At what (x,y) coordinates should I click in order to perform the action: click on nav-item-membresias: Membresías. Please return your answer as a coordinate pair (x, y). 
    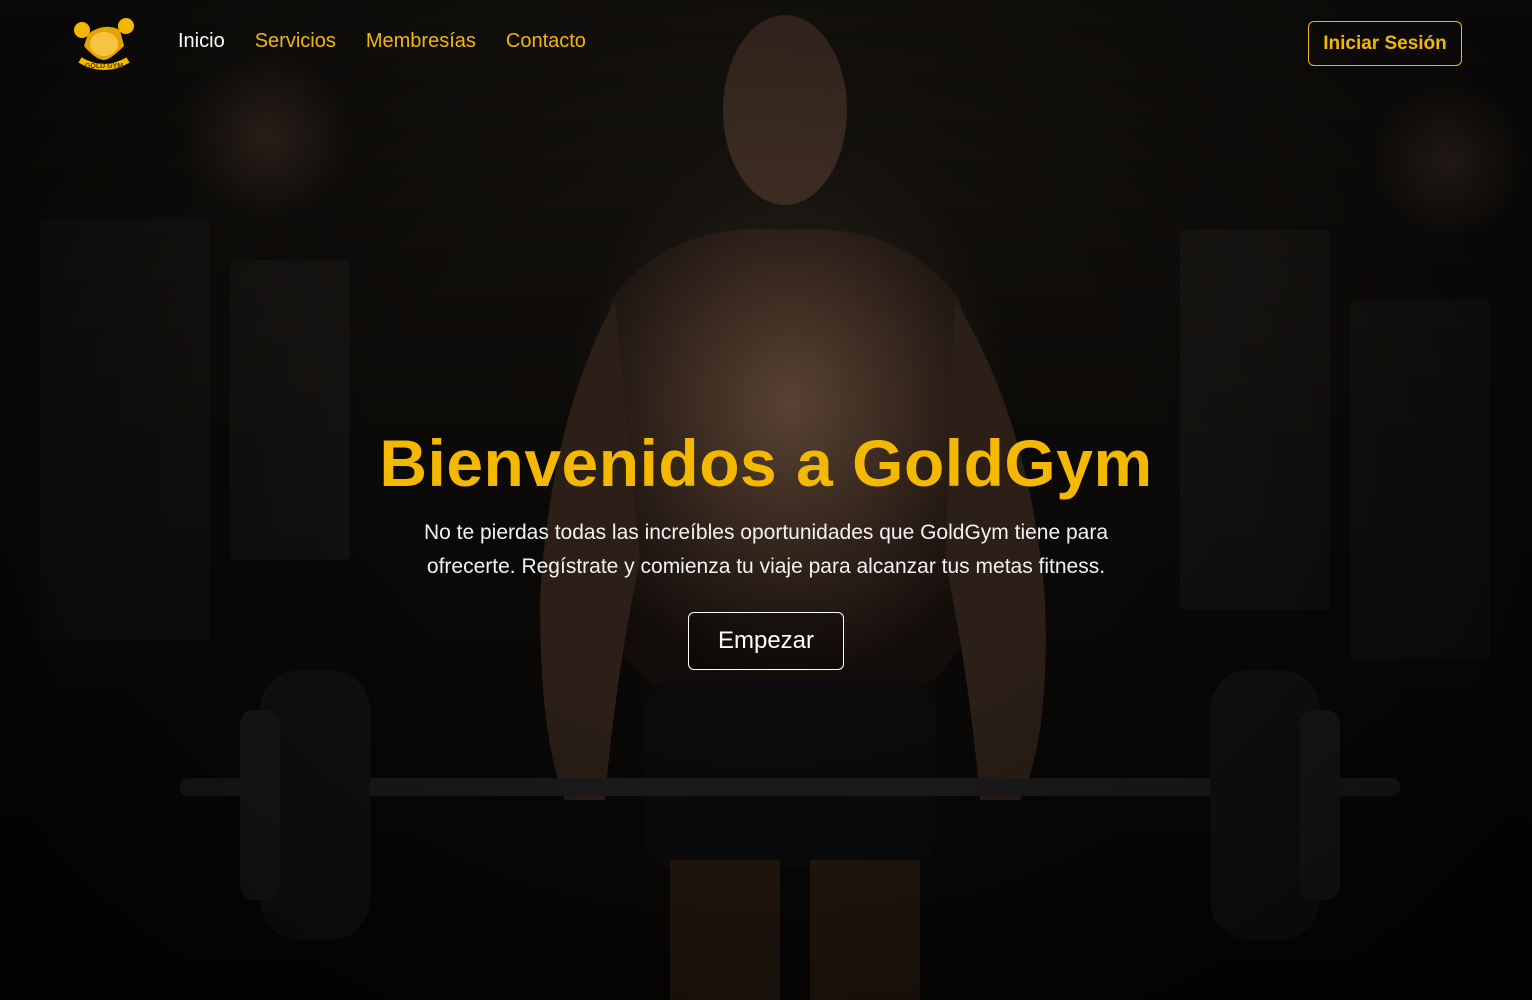
    Looking at the image, I should click on (421, 41).